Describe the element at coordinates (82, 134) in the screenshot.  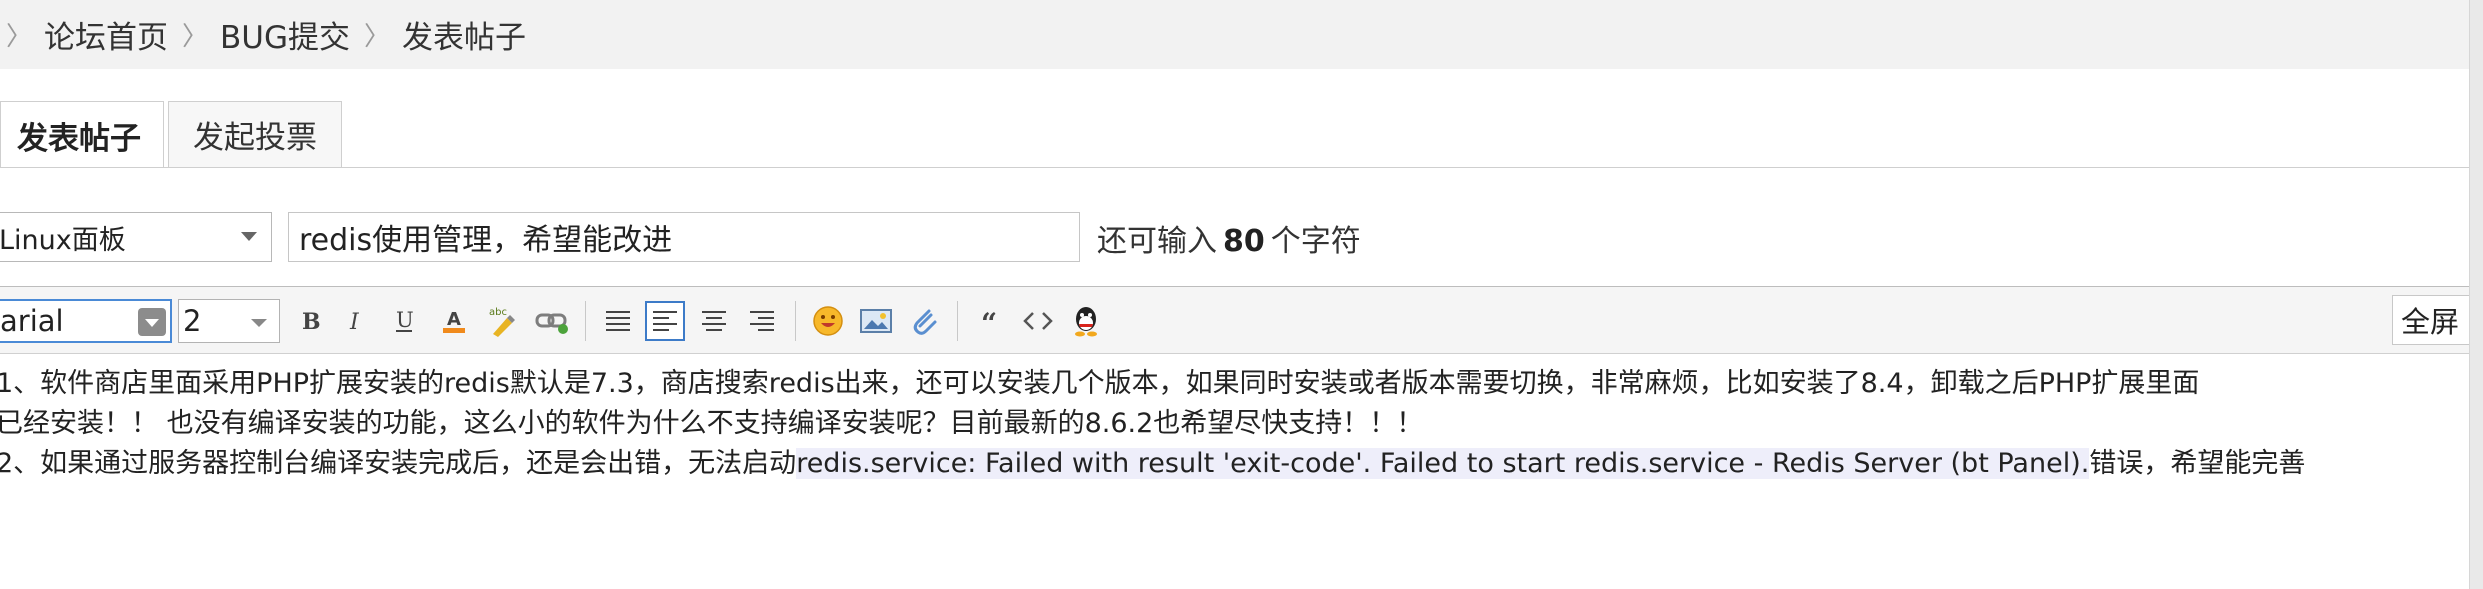
I see `tab-new-post: 发表帖子` at that location.